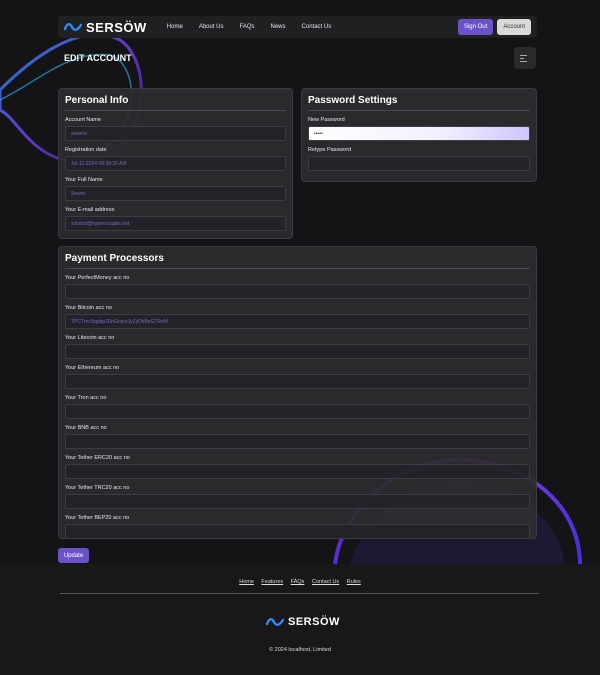 The image size is (600, 675). Describe the element at coordinates (175, 103) in the screenshot. I see `personal-info-title: Personal Info` at that location.